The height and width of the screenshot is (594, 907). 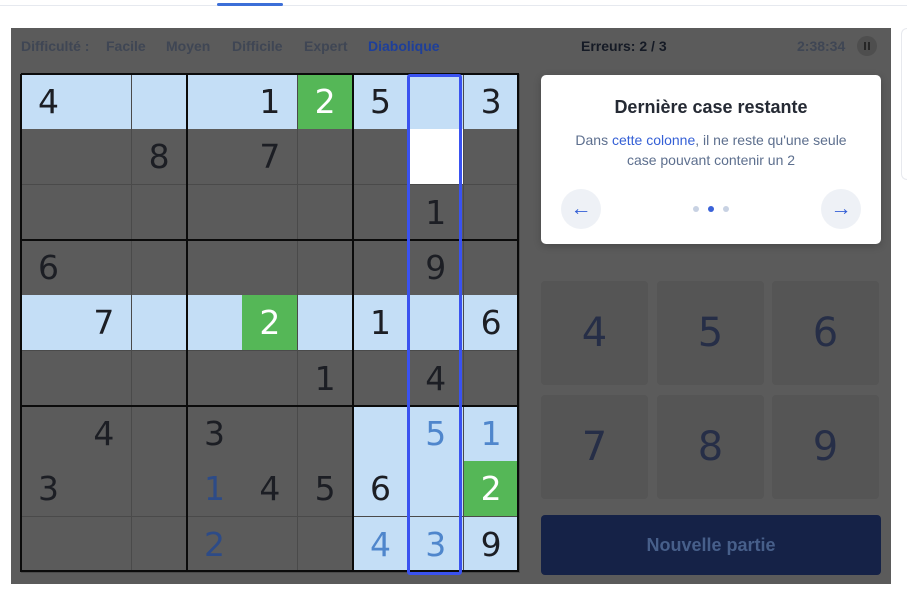 I want to click on grid-cell-r2c1, so click(x=49, y=157).